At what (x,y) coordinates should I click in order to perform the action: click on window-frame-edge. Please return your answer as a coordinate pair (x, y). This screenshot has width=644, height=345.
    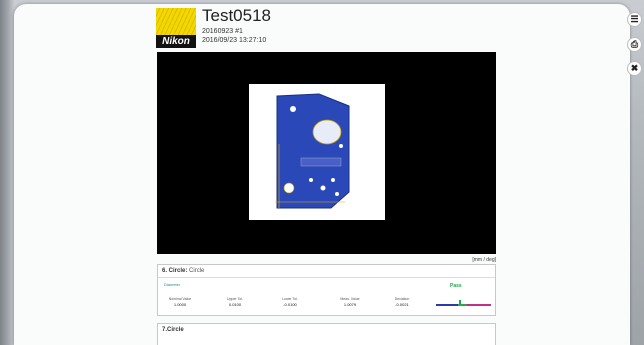
    Looking at the image, I should click on (7, 172).